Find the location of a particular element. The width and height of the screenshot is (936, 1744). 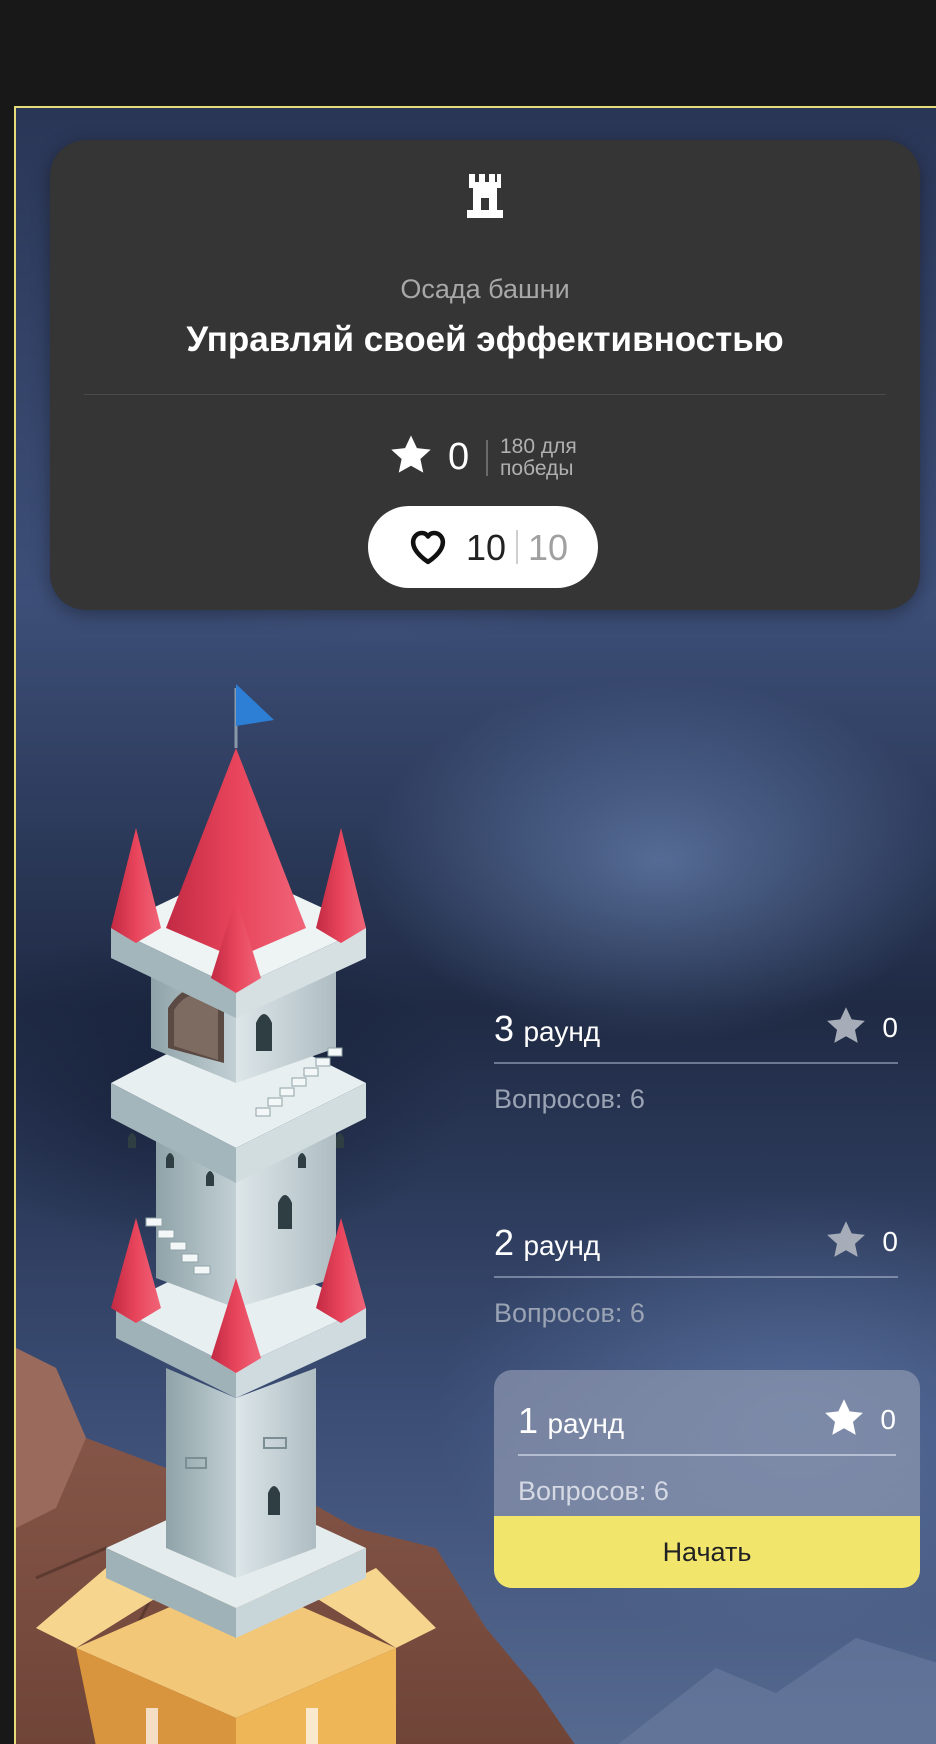

tower-icon is located at coordinates (485, 196).